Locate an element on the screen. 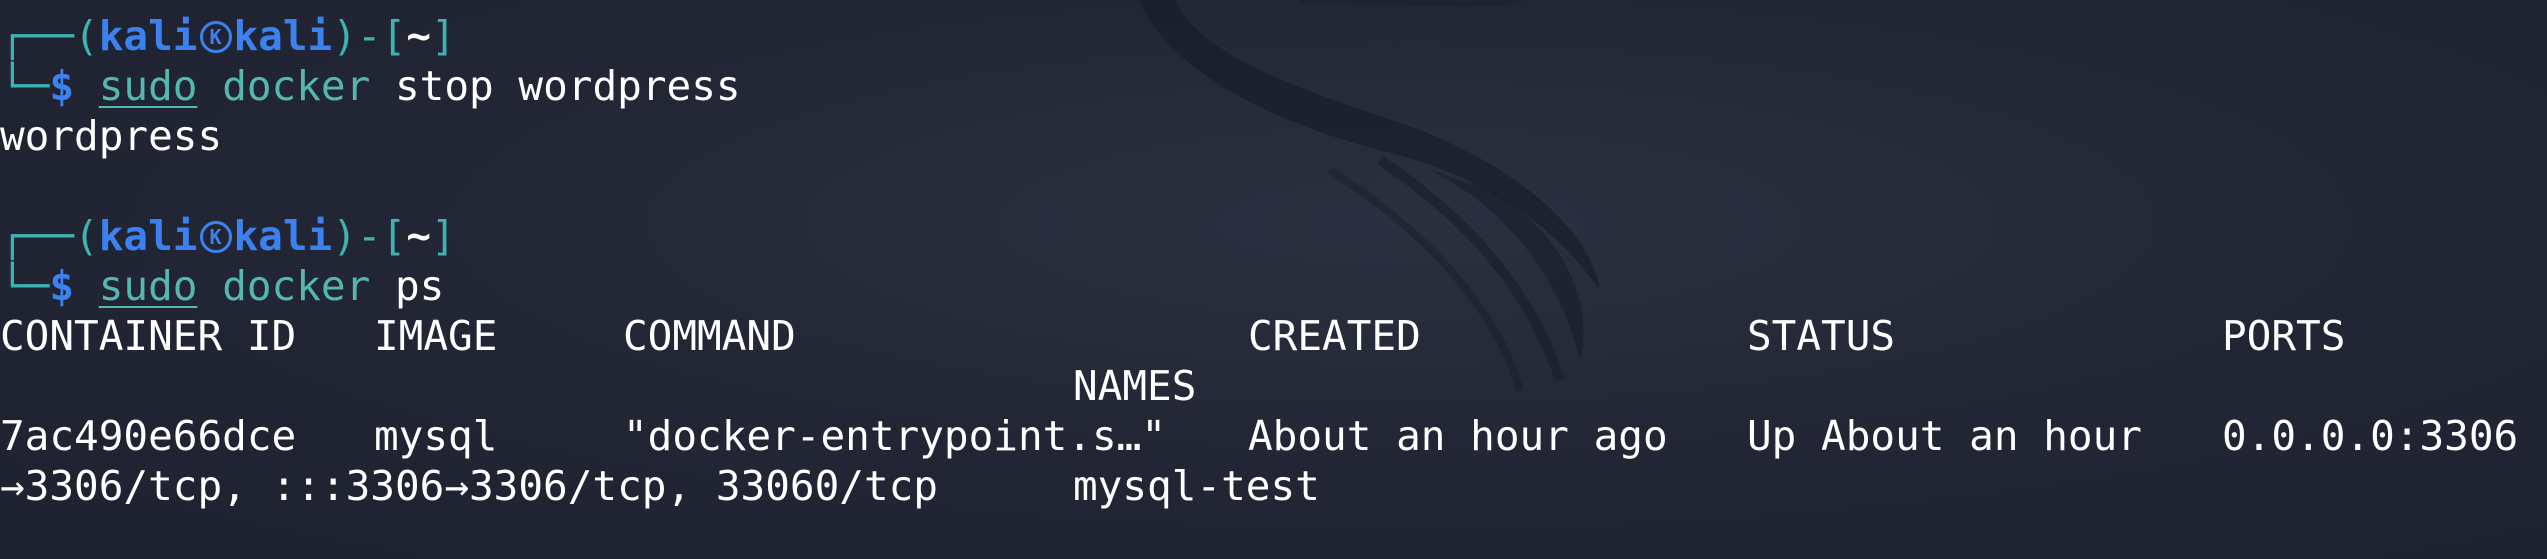  header-names: NAMES is located at coordinates (1135, 386).